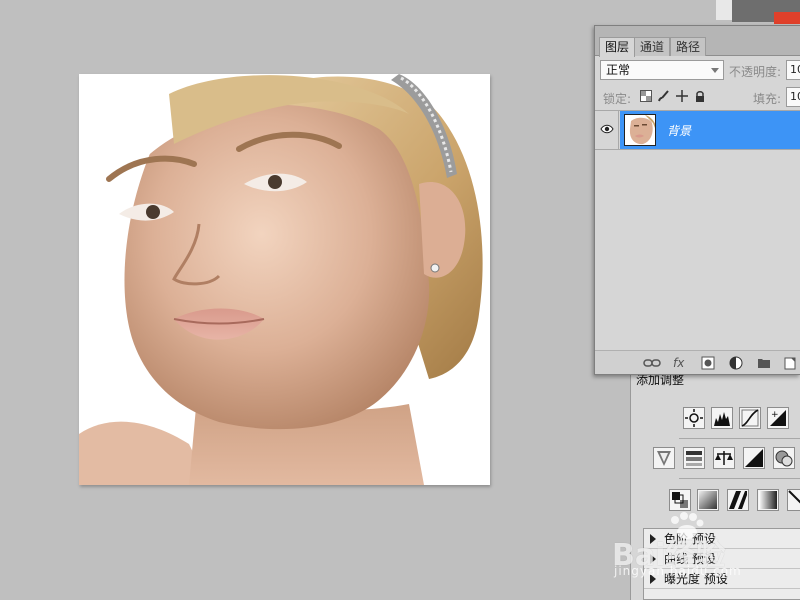 The height and width of the screenshot is (600, 800). What do you see at coordinates (755, 72) in the screenshot?
I see `opacity-label: 不透明度:` at bounding box center [755, 72].